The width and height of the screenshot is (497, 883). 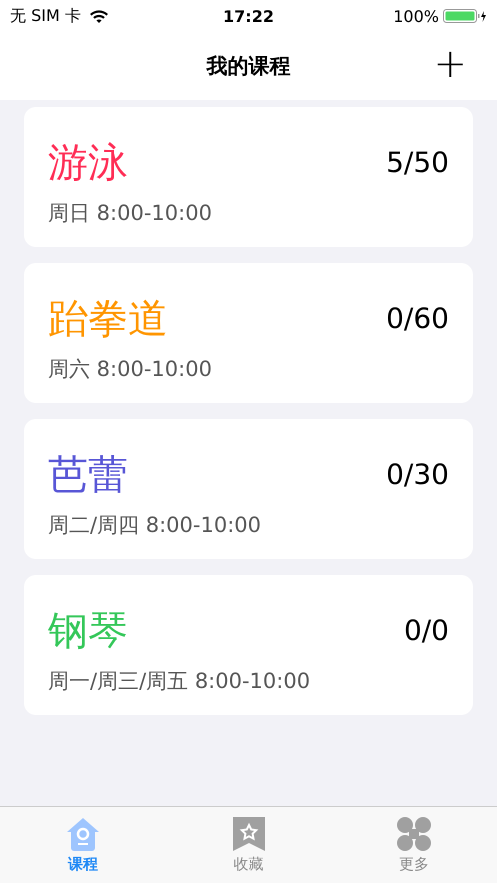 What do you see at coordinates (248, 177) in the screenshot?
I see `course-card: 游泳 5/50 周日 8:00-10:00` at bounding box center [248, 177].